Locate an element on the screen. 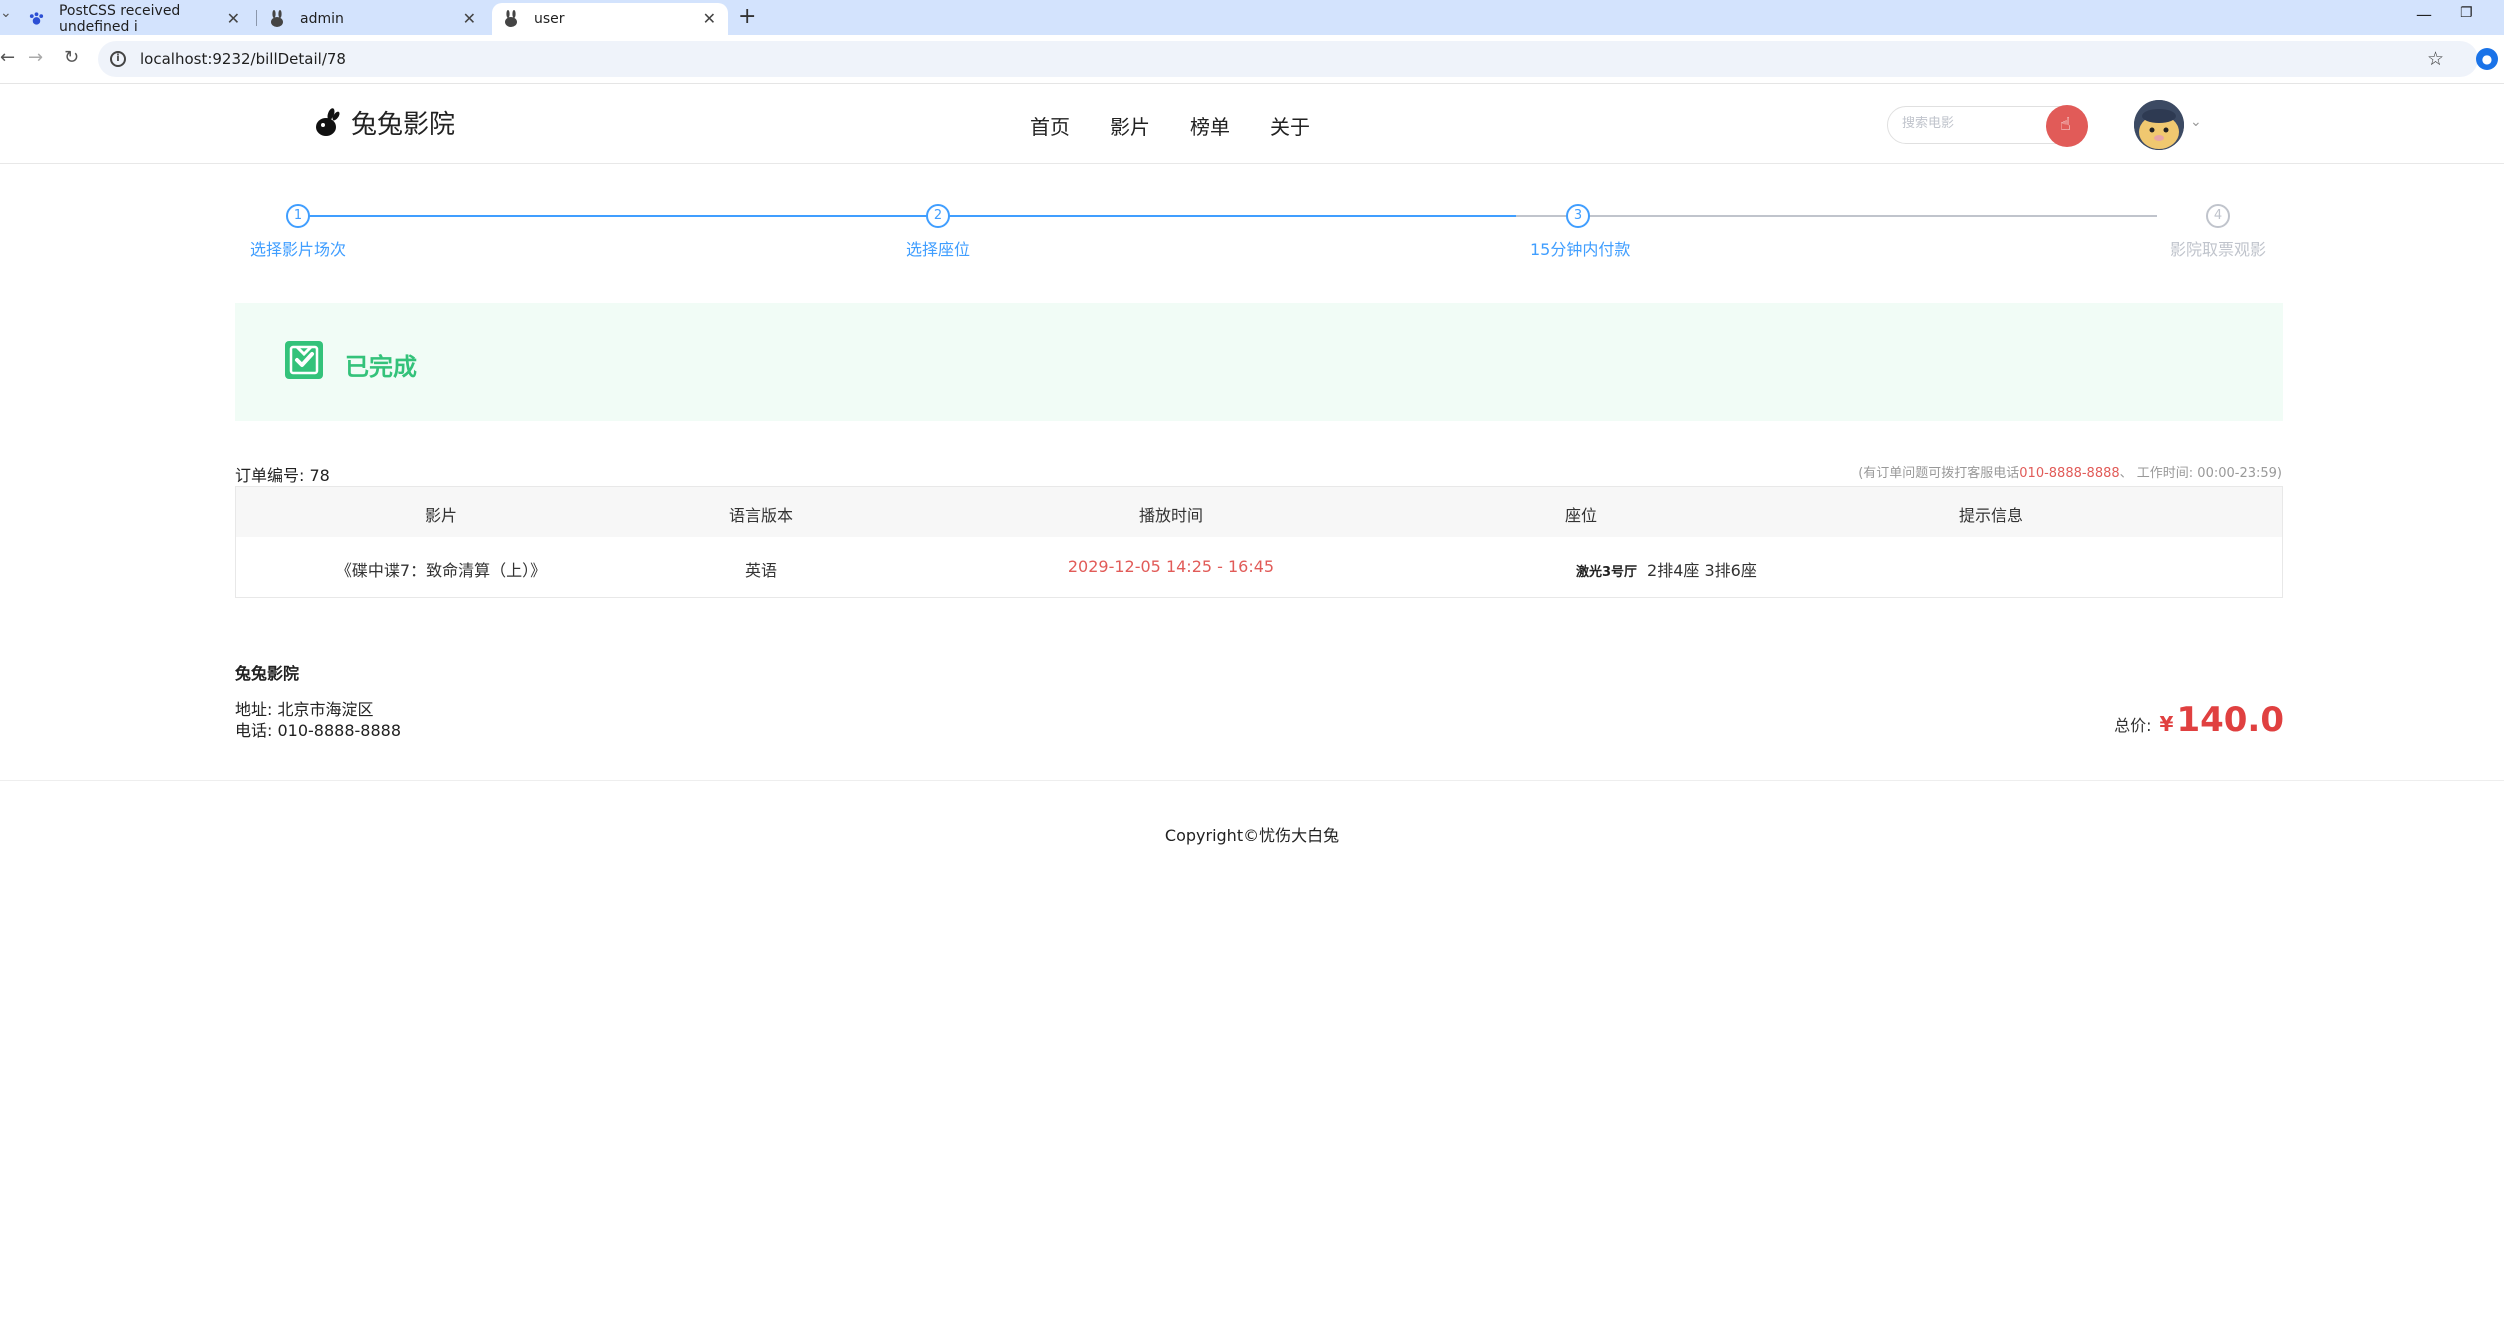 Image resolution: width=2504 pixels, height=1328 pixels. tab-label: PostCSS received undefined i is located at coordinates (119, 19).